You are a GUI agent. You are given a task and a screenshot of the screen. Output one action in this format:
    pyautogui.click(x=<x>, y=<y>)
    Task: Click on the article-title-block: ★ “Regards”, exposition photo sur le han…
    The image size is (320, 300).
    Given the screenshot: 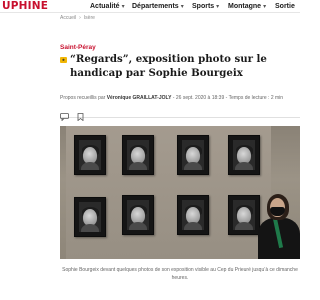 What is the action you would take?
    pyautogui.click(x=176, y=66)
    